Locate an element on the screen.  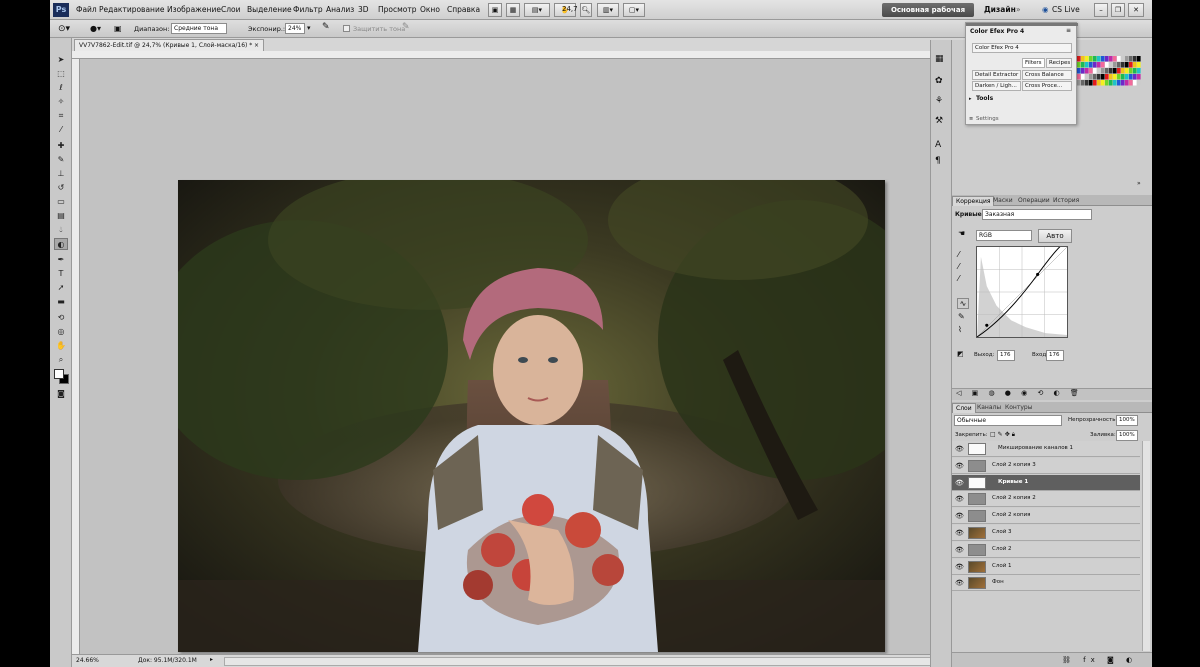
minimize-button: – is located at coordinates (1101, 10).